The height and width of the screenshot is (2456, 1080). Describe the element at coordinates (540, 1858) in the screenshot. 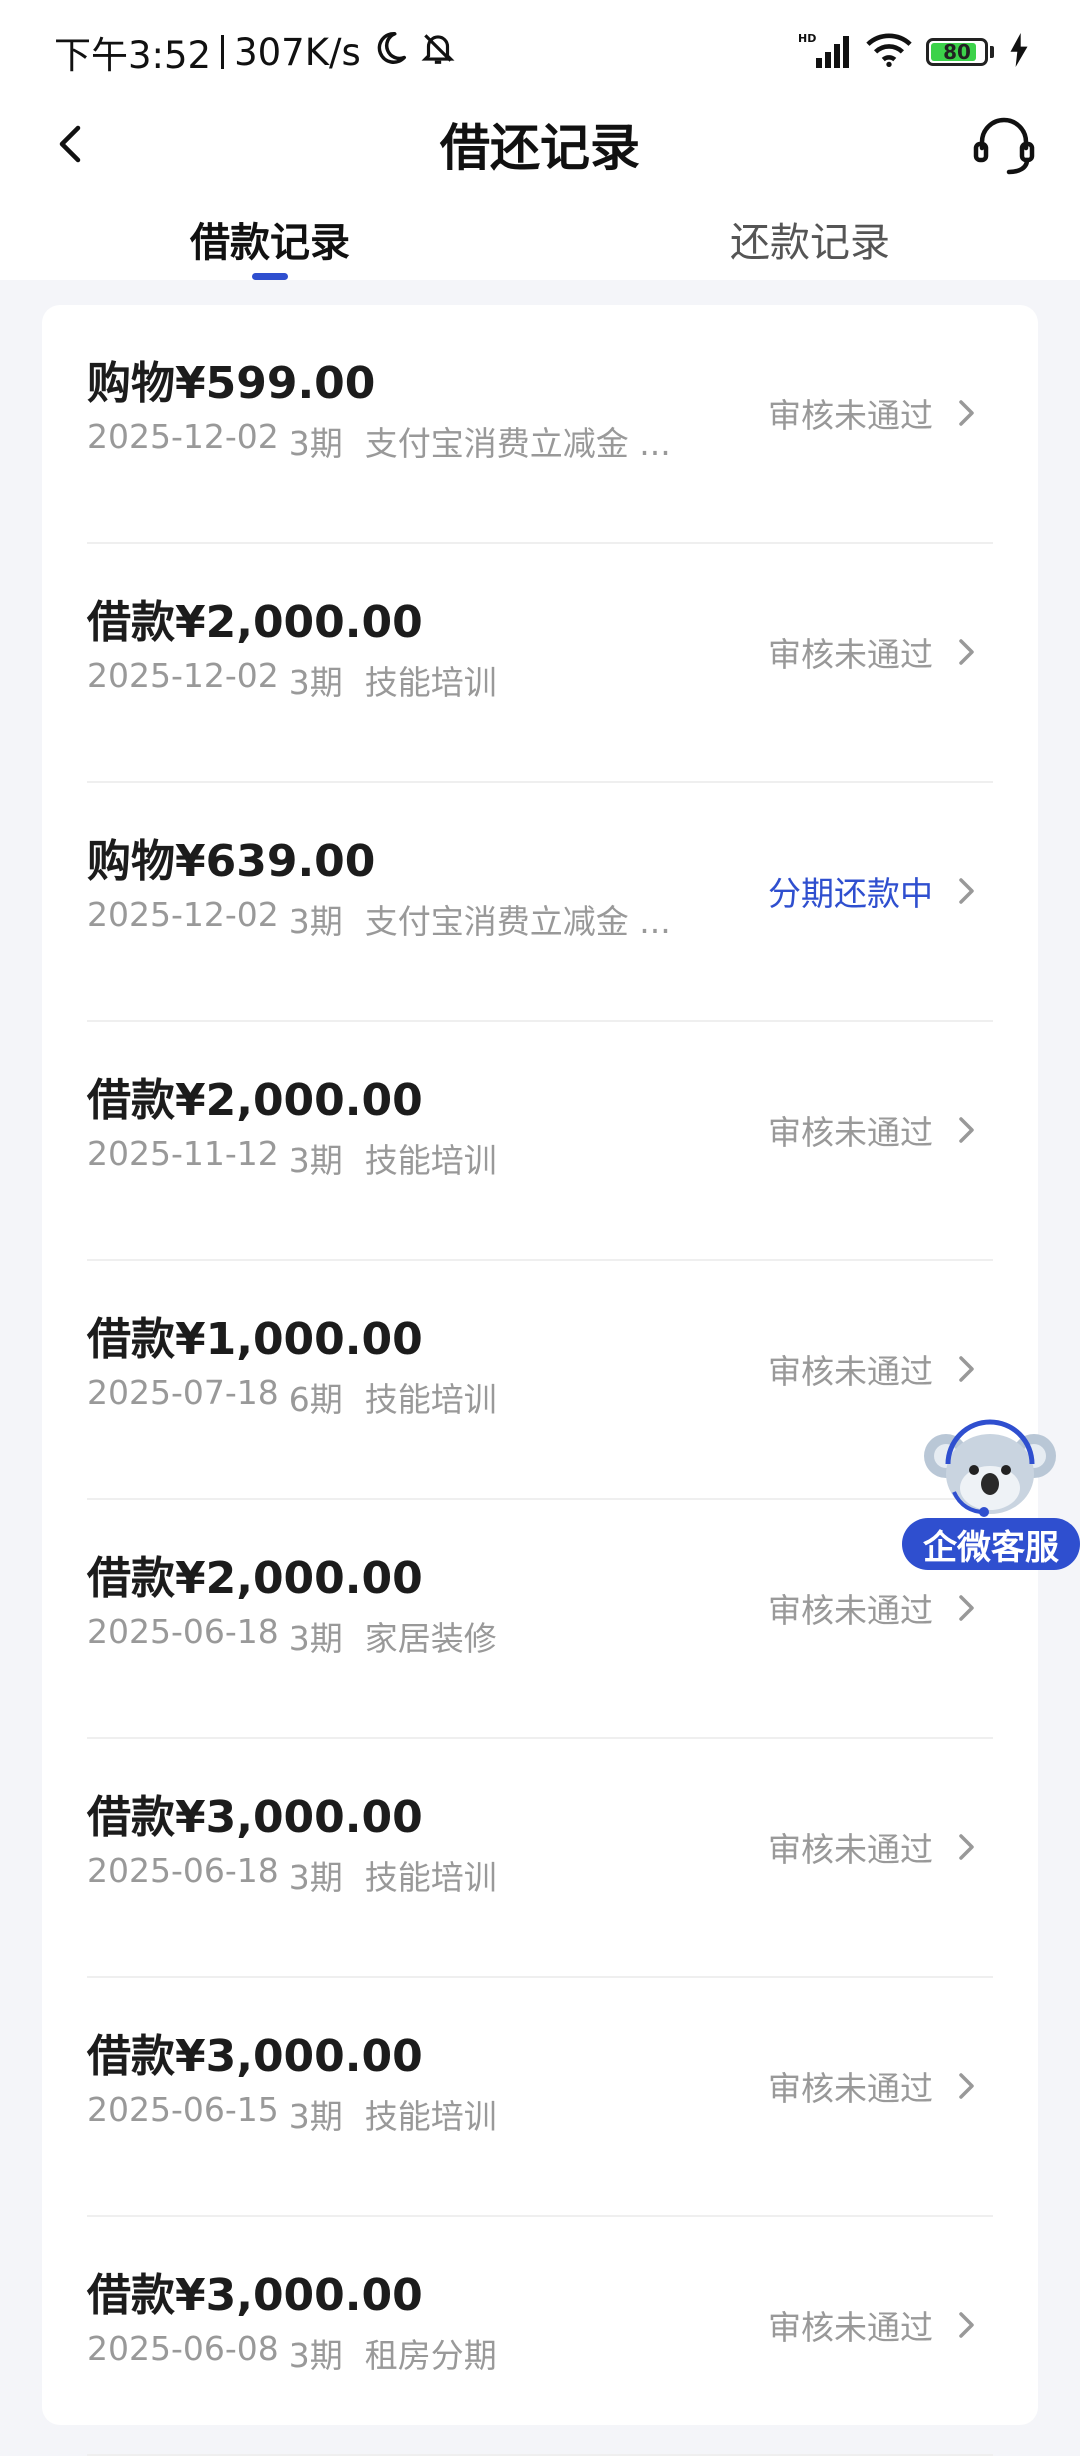

I see `record-row: 借款¥3,000.00 2025-06-18 3期 技能培训 审核未通过` at that location.